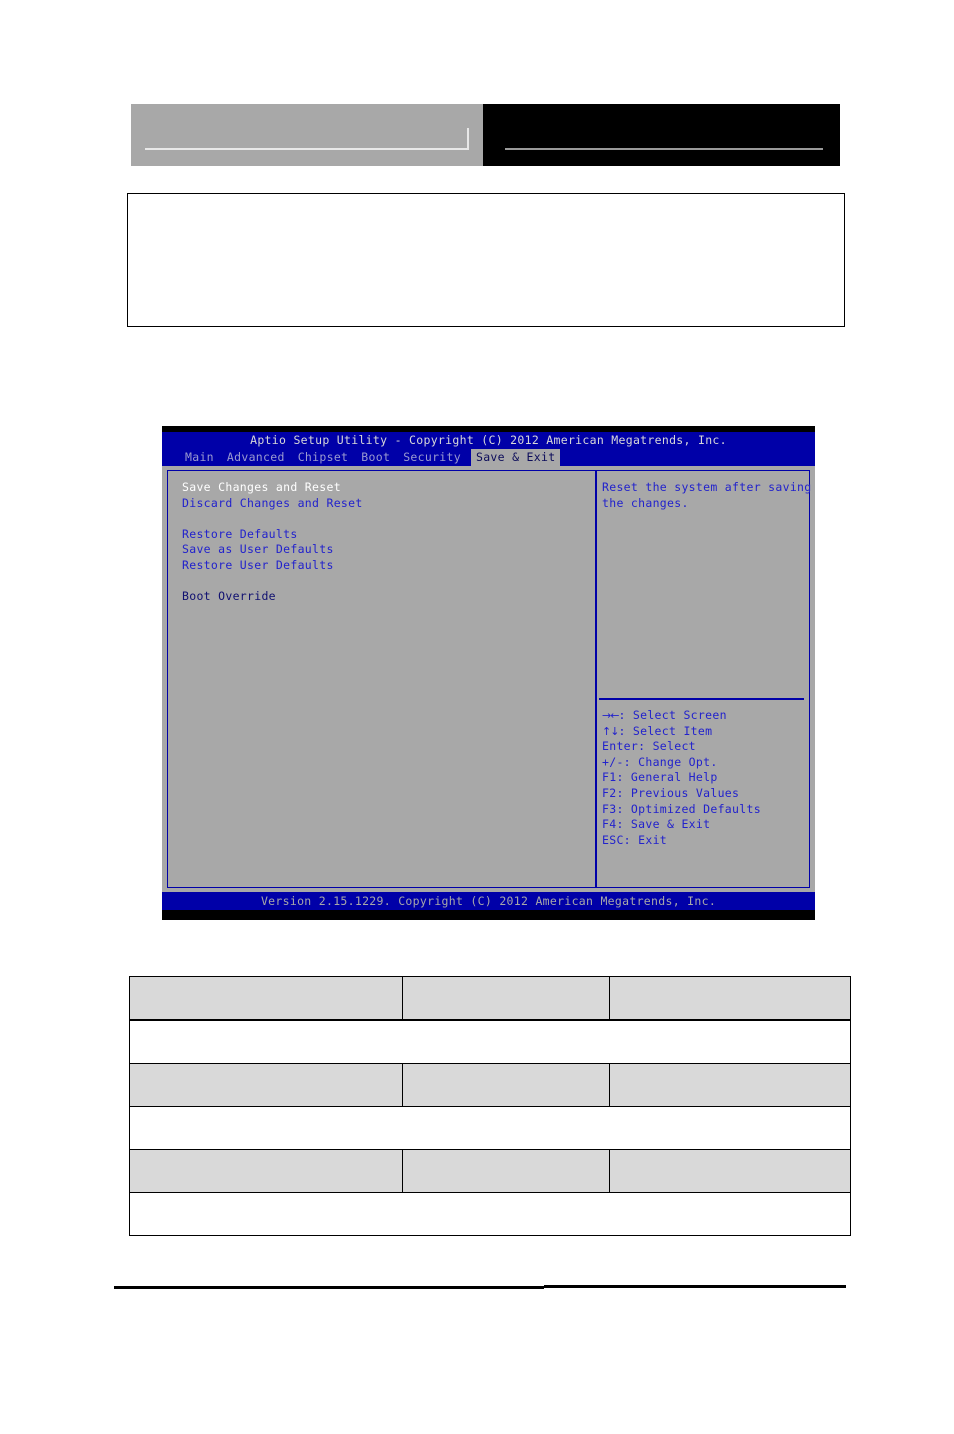 The width and height of the screenshot is (954, 1434). I want to click on key-f3-optimized-defaults: F3: Optimized Defaults, so click(681, 808).